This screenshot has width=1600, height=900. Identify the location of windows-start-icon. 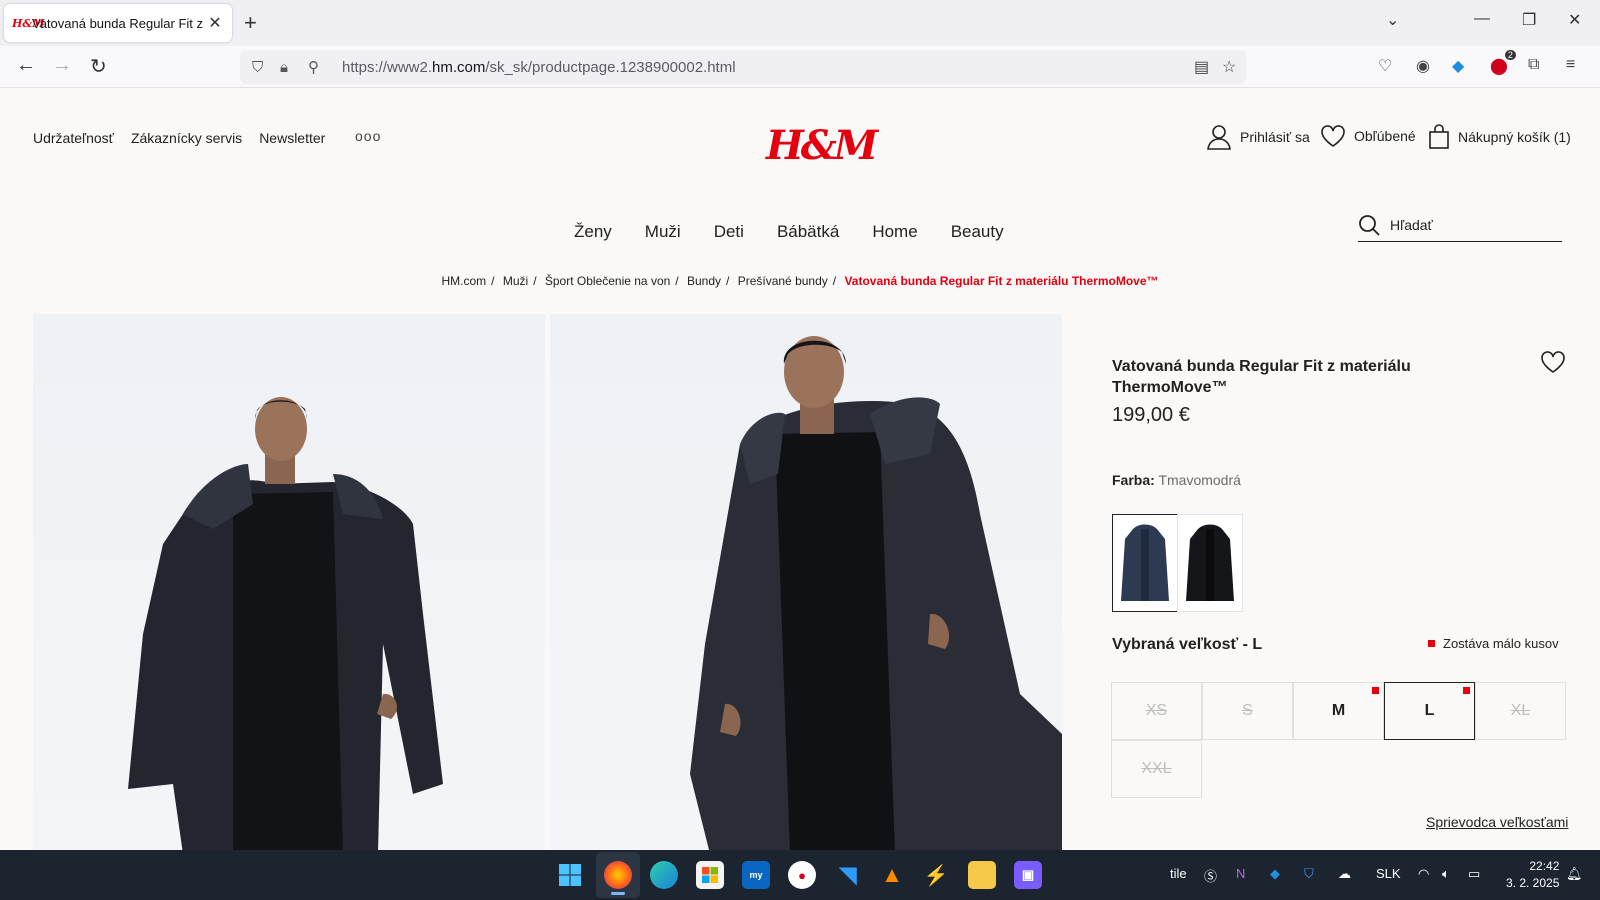
(570, 875).